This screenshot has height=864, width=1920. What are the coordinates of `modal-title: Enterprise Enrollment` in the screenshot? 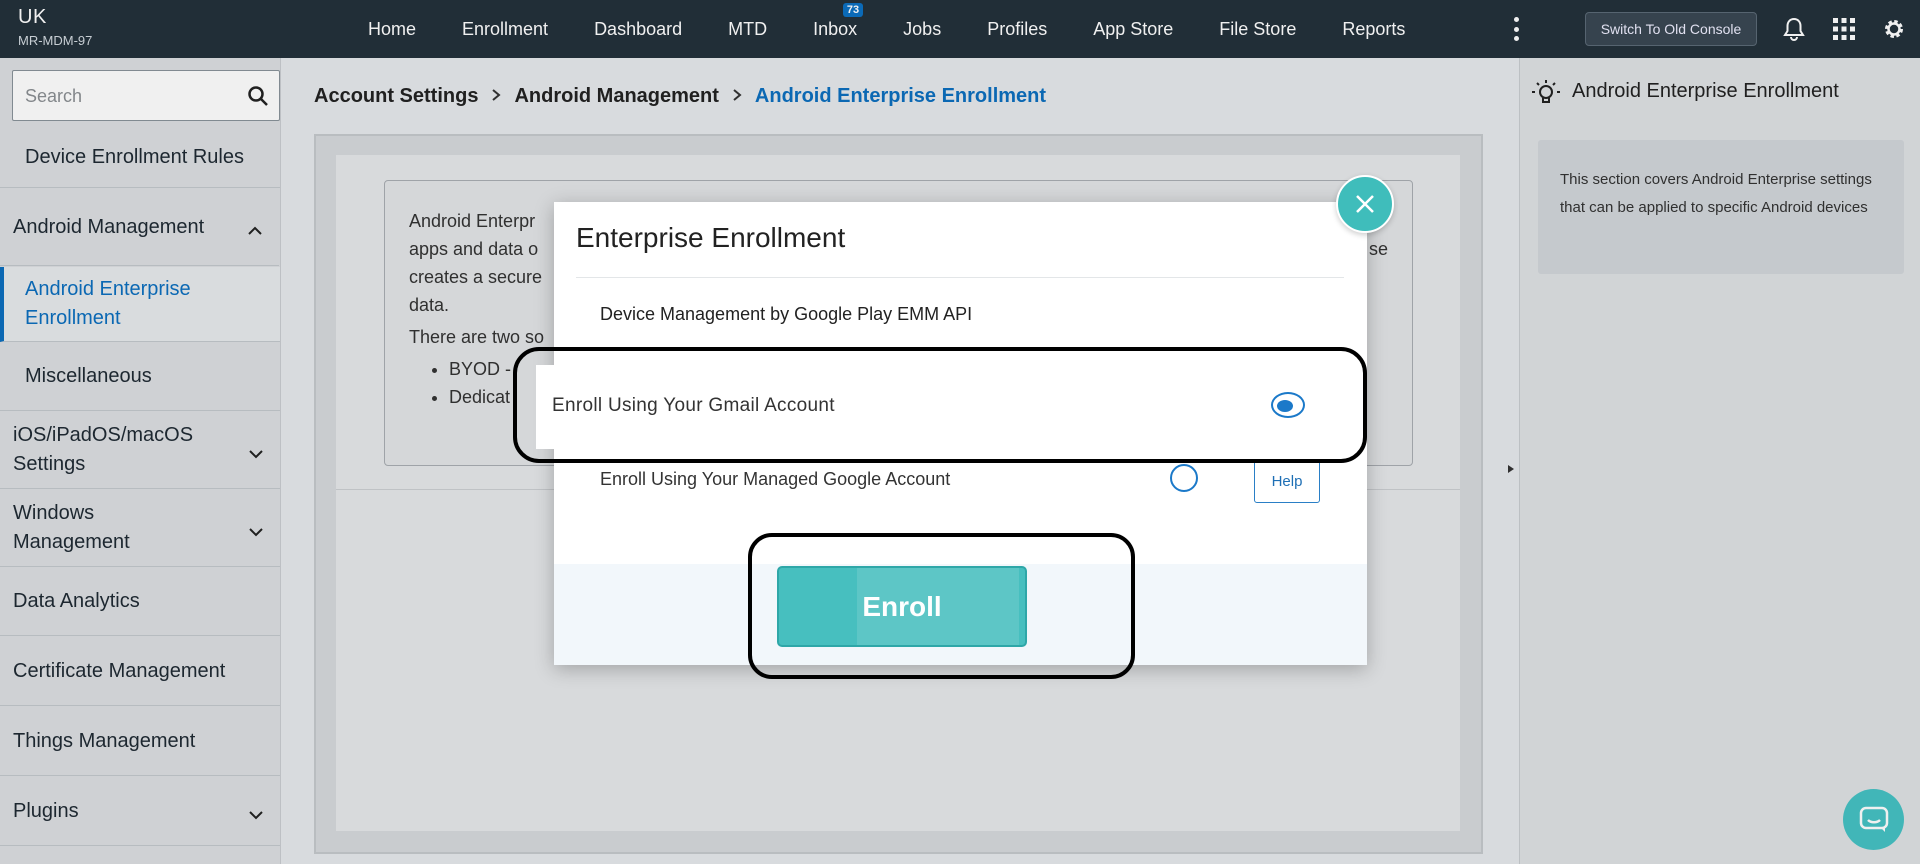 It's located at (711, 237).